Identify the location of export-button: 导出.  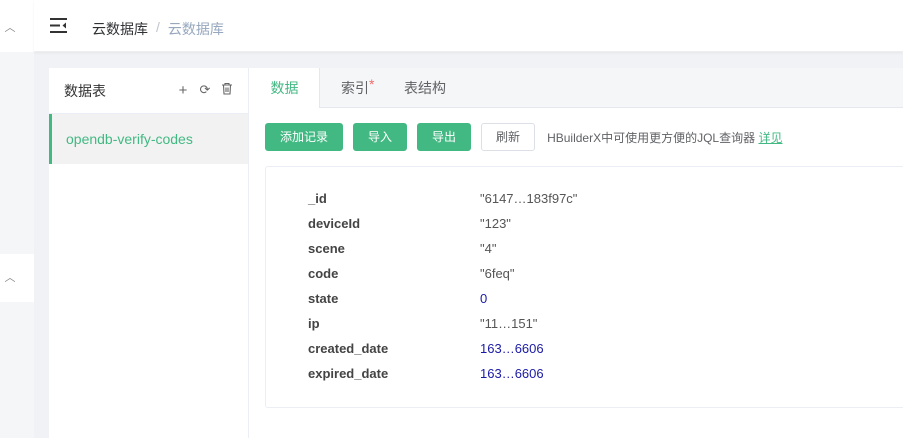
(444, 137).